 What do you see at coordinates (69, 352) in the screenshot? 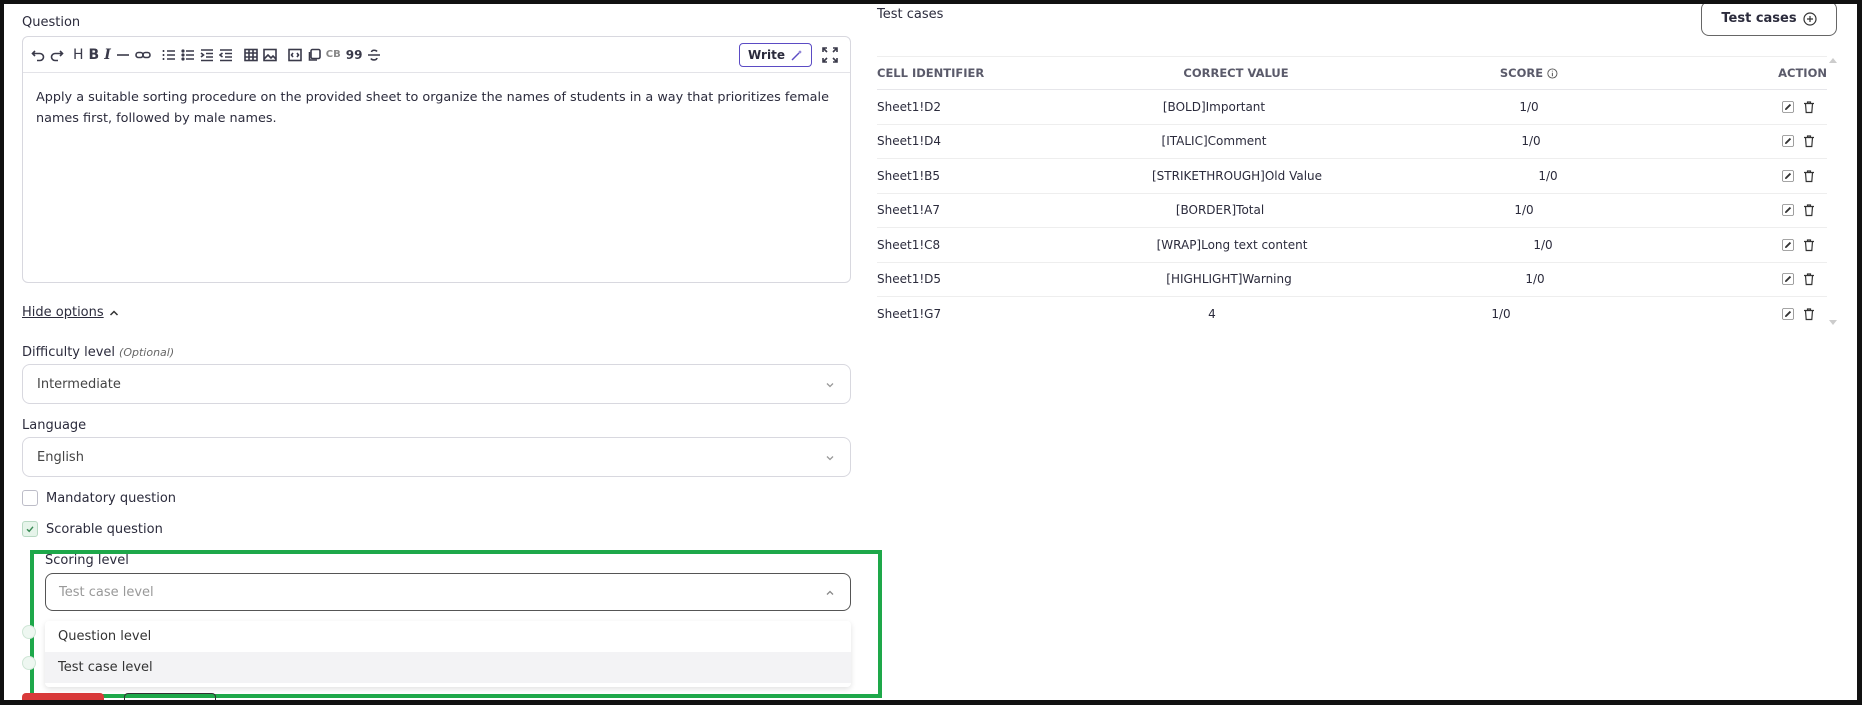
I see `difficulty-label-text: Difficulty level` at bounding box center [69, 352].